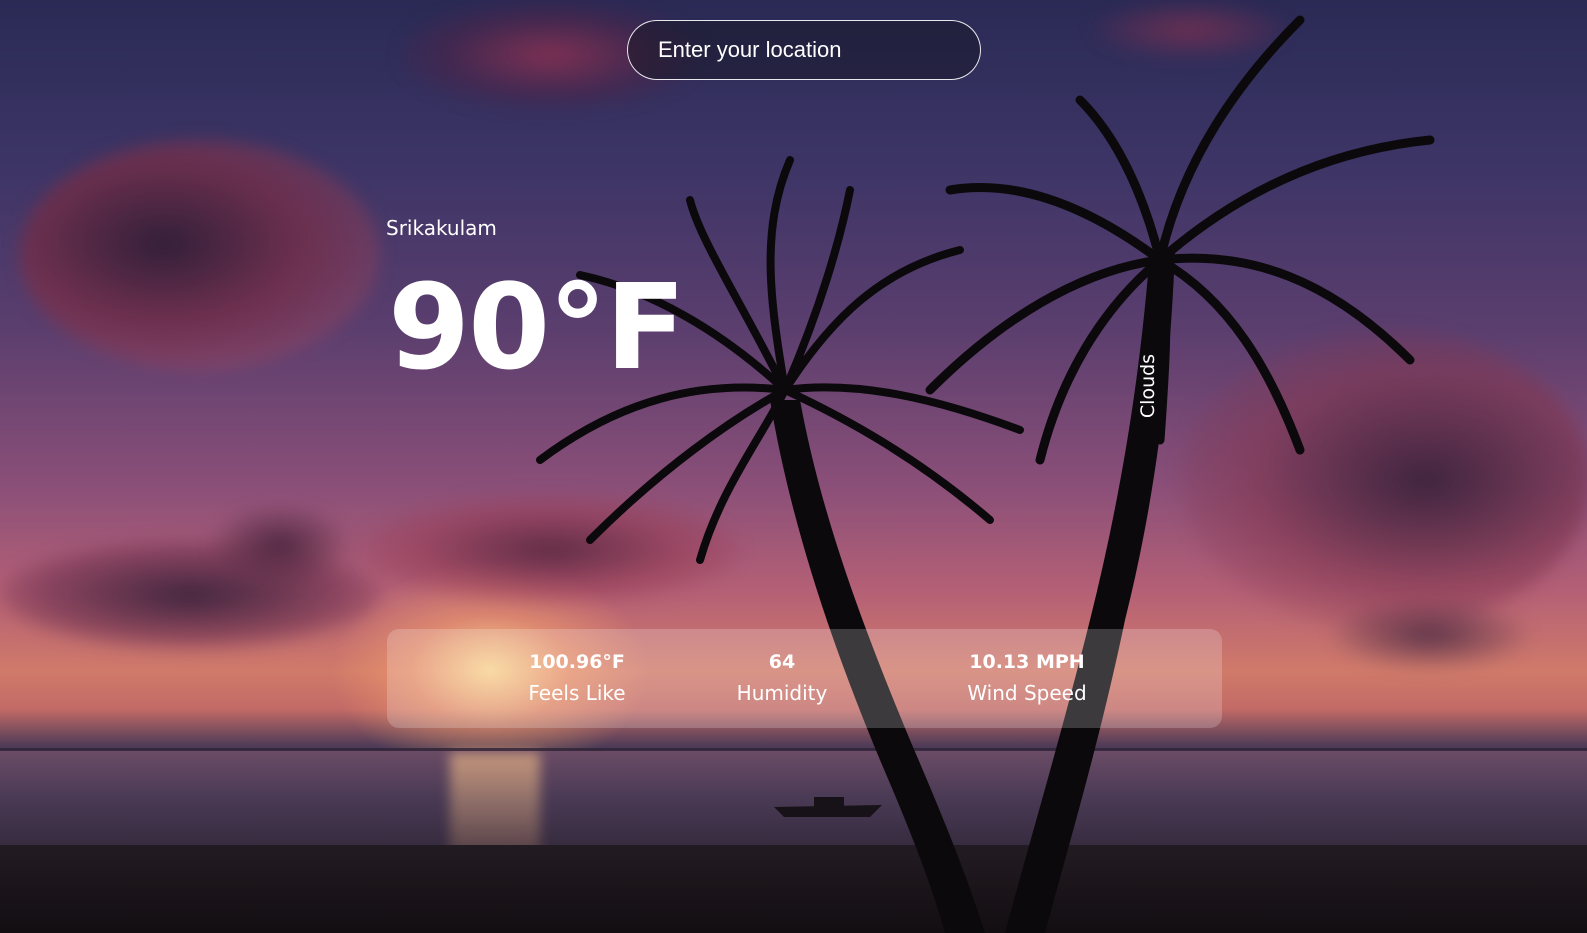  I want to click on humidity-value: 64, so click(782, 662).